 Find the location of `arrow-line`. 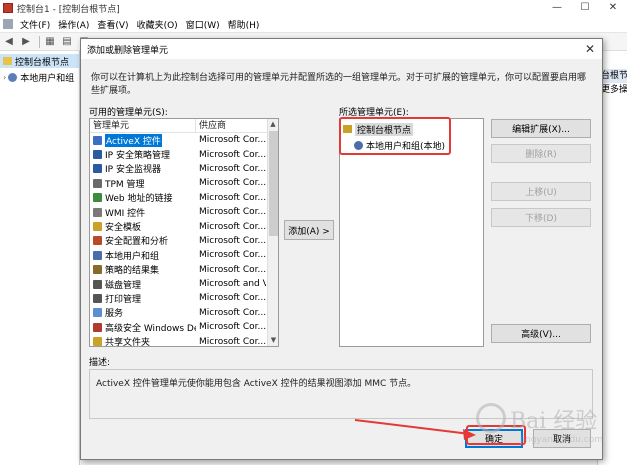

arrow-line is located at coordinates (412, 427).